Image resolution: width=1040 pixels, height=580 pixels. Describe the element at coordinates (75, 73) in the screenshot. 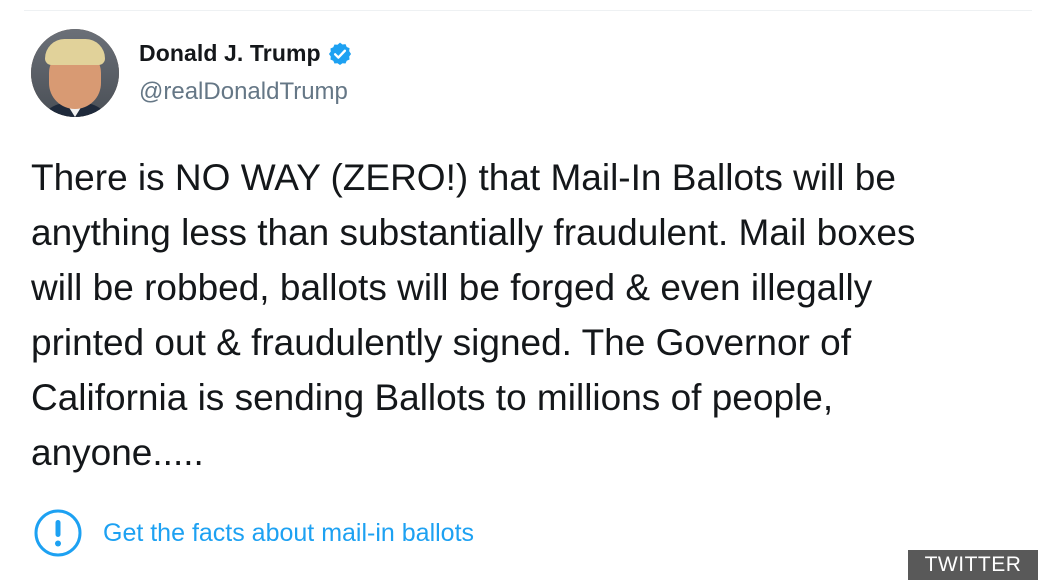

I see `avatar` at that location.